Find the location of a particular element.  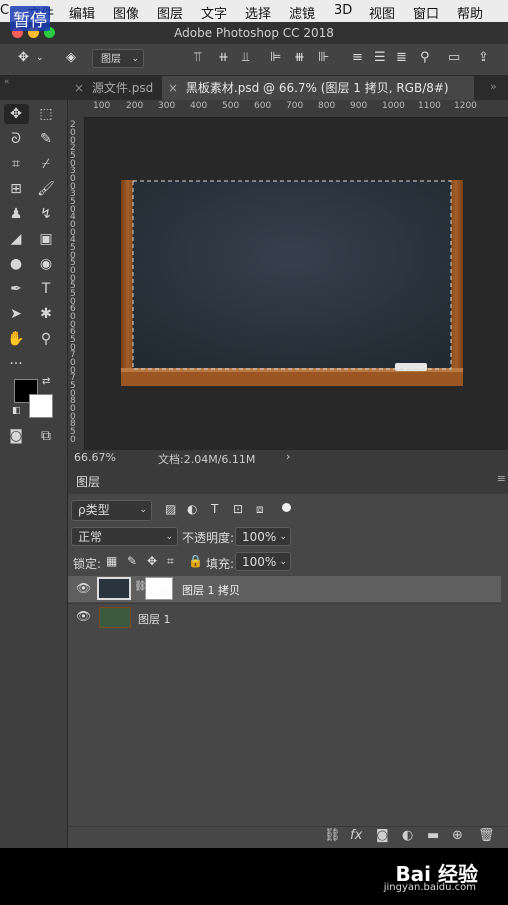

search-icon: ⚲ is located at coordinates (425, 57).